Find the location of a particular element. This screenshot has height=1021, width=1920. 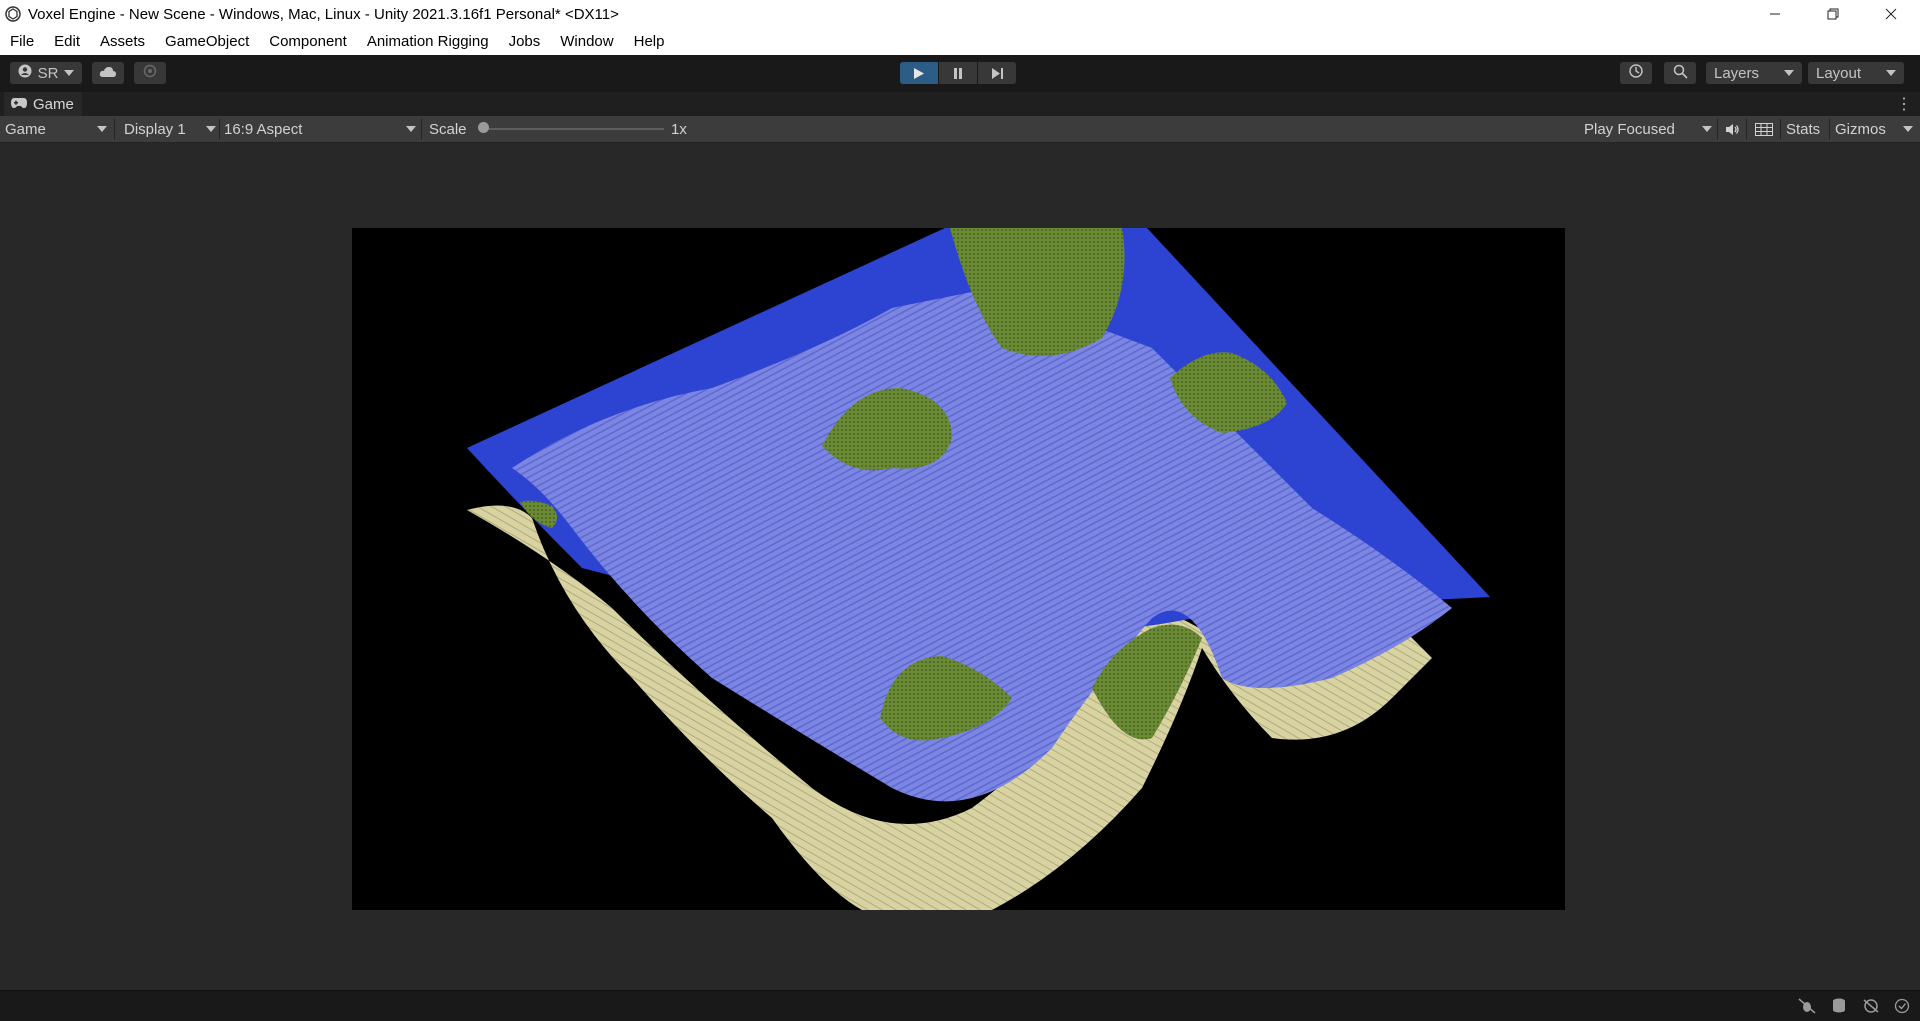

play-focused-label: Play Focused is located at coordinates (1629, 129).